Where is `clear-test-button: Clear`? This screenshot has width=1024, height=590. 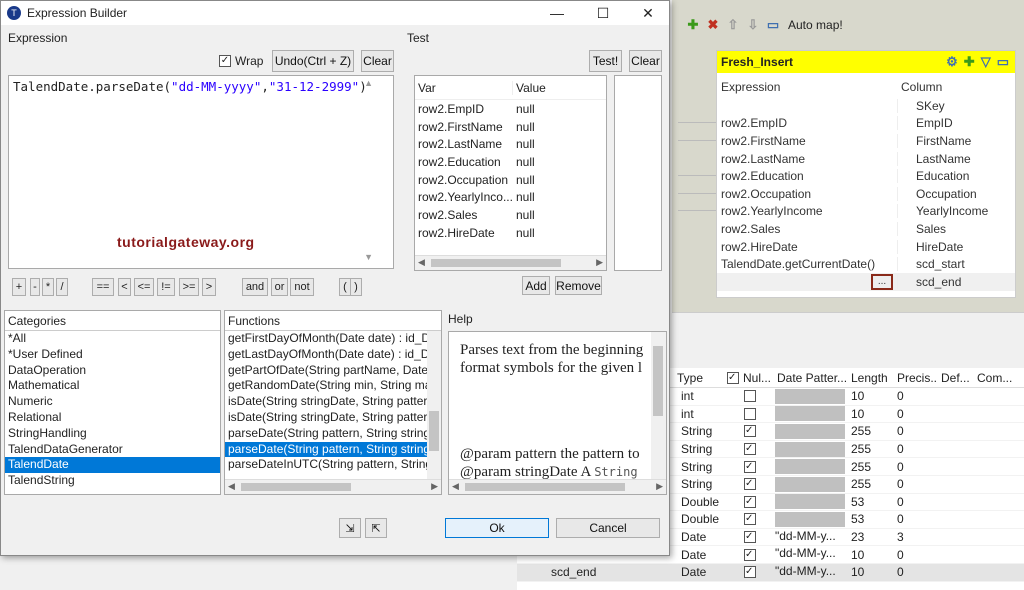
clear-test-button: Clear is located at coordinates (645, 61).